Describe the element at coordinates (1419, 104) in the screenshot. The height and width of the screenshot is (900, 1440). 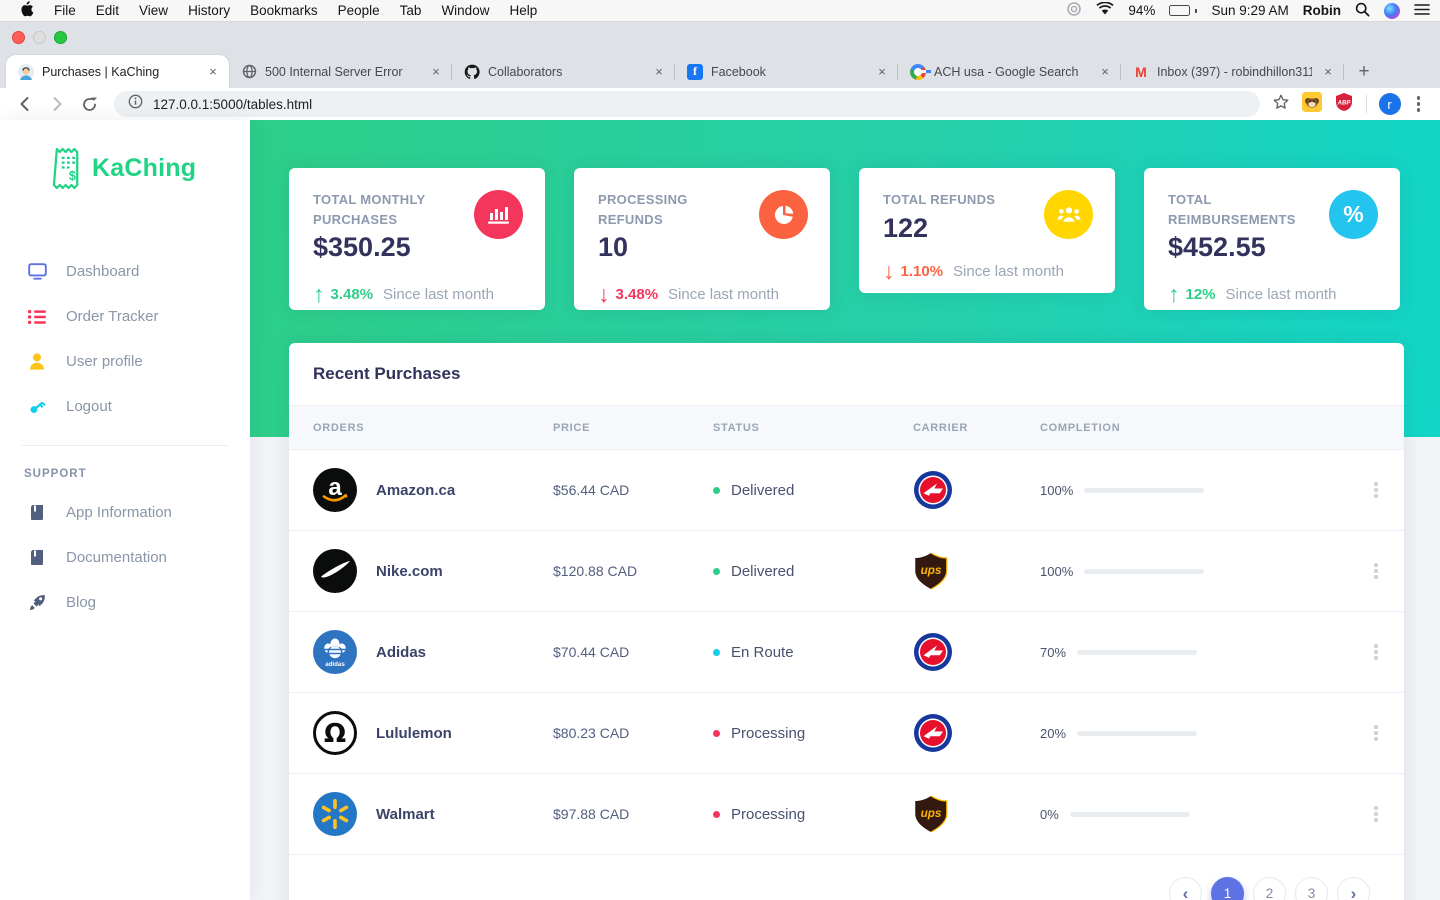
I see `chrome-menu-icon` at that location.